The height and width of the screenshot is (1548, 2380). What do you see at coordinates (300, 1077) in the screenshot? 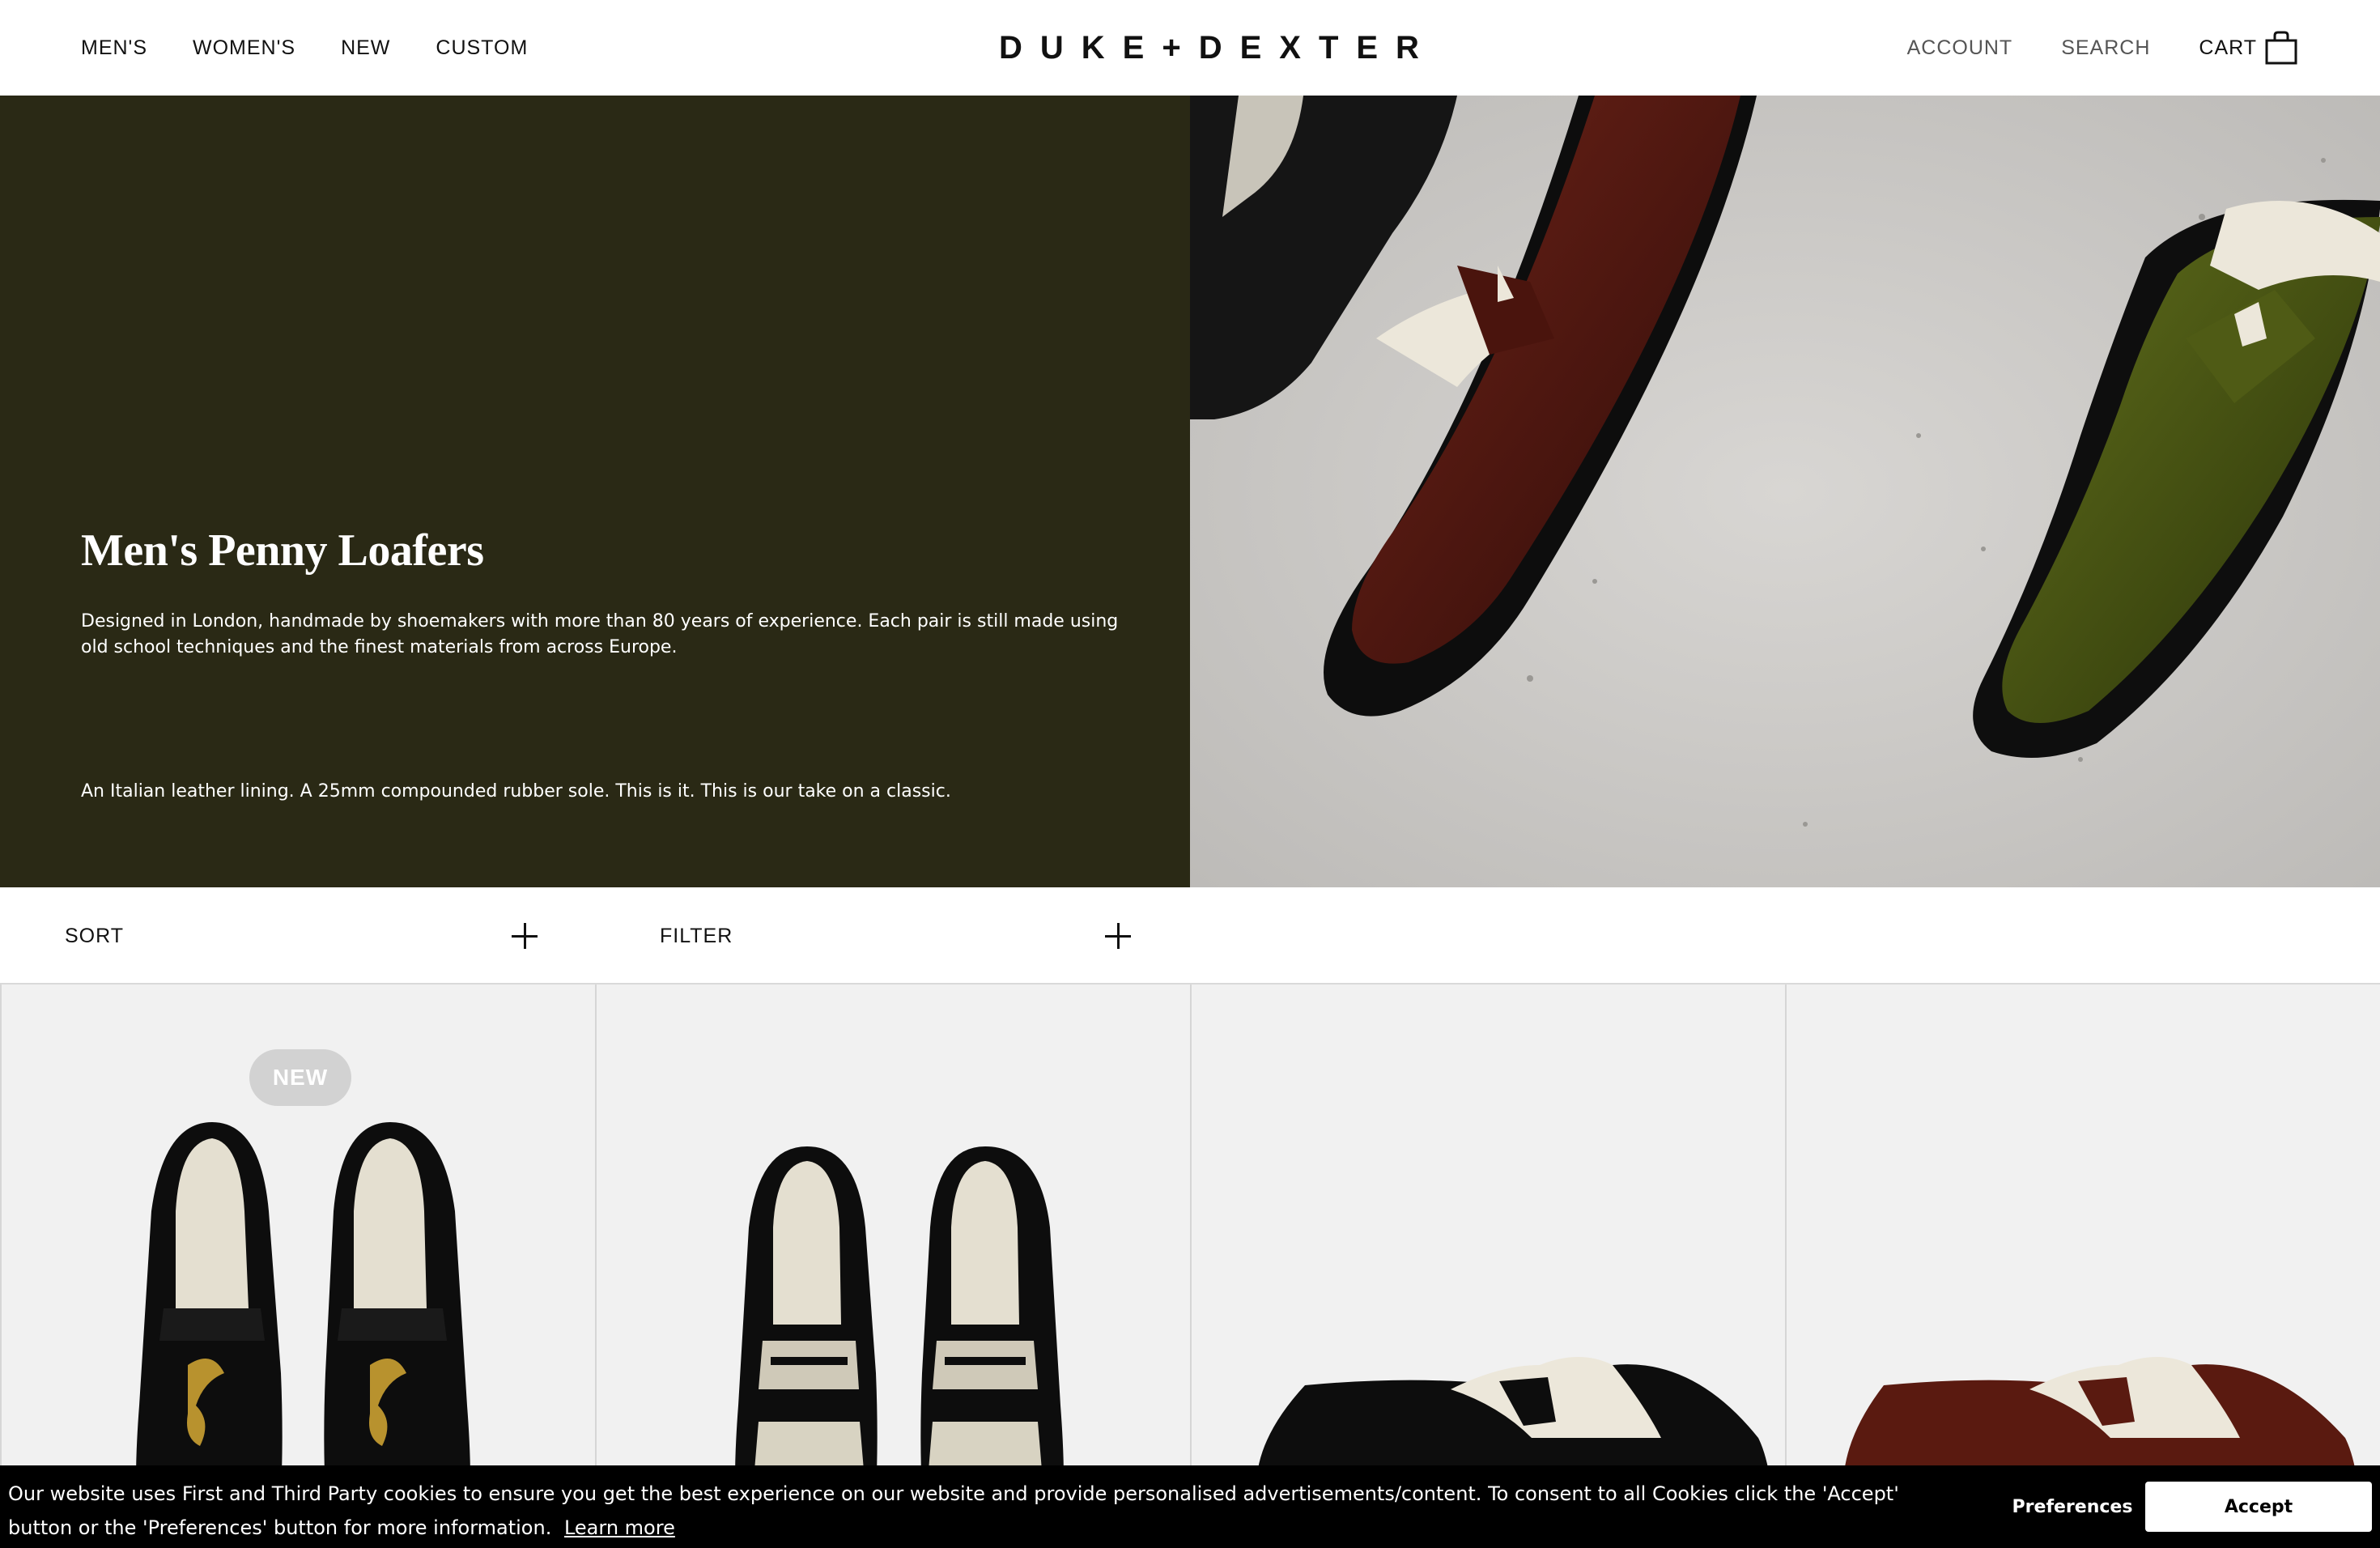
I see `new-badge: NEW` at bounding box center [300, 1077].